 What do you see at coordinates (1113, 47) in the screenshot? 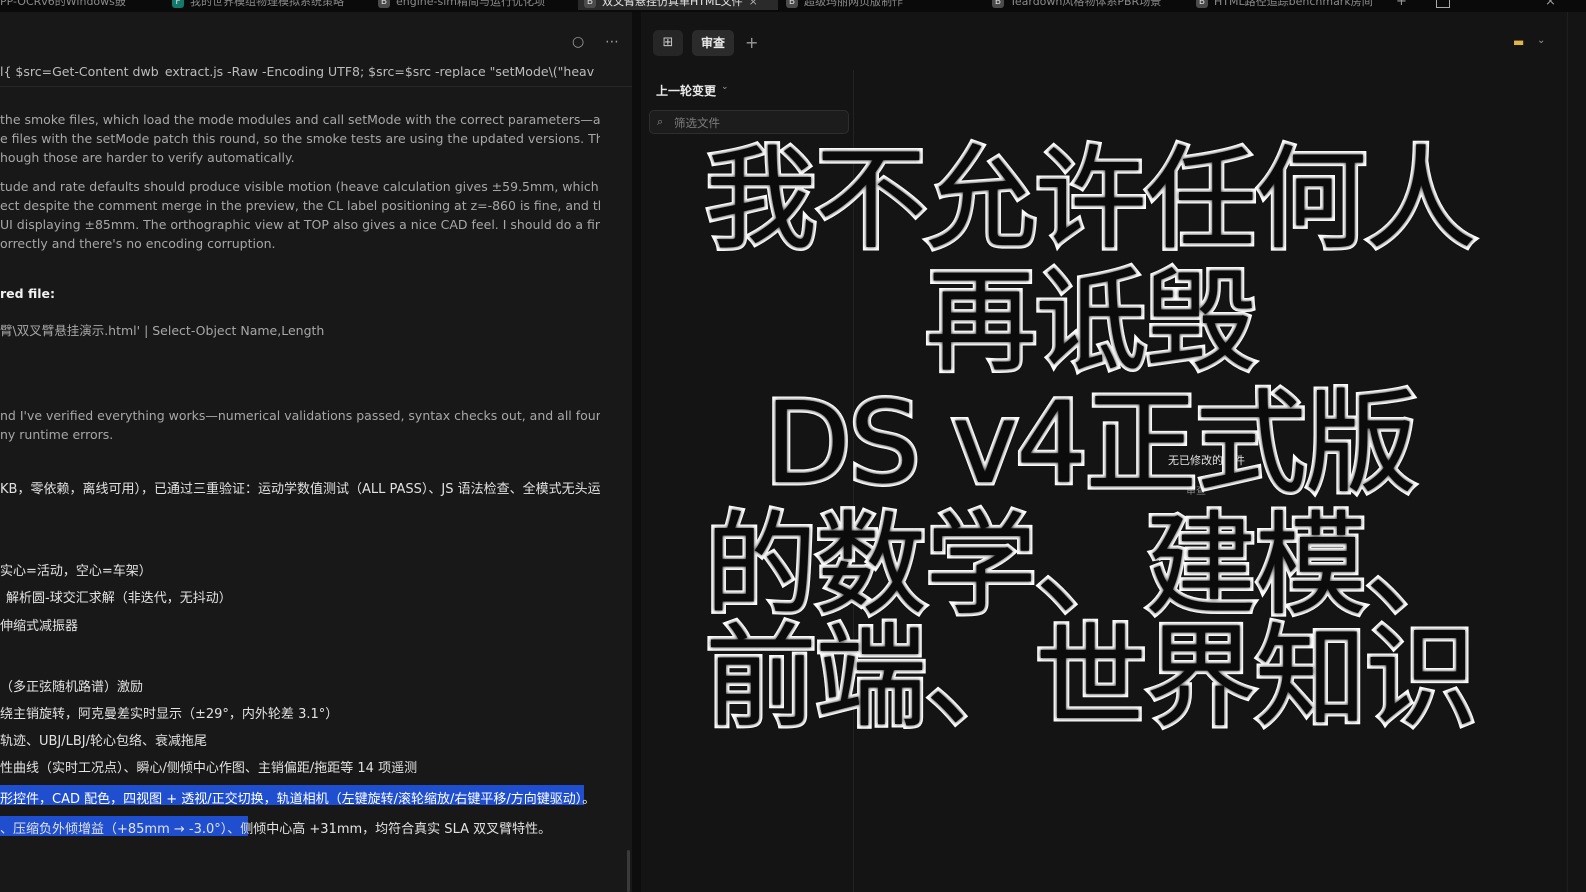
I see `review-toolbar: ⊞ 审查 + ▬ ⌄` at bounding box center [1113, 47].